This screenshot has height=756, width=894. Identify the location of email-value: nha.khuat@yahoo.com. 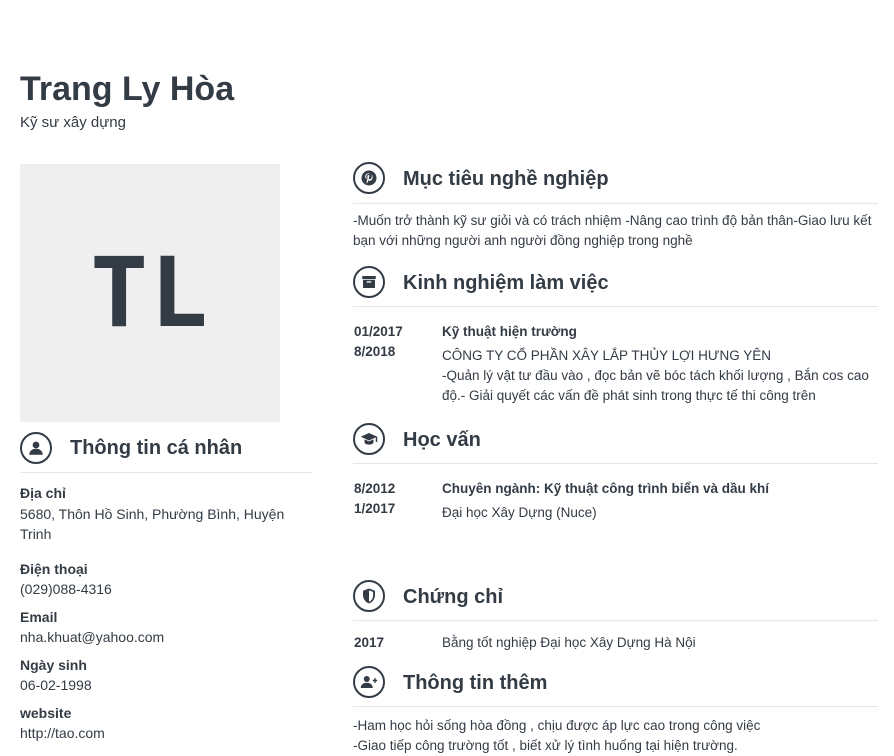
(92, 637).